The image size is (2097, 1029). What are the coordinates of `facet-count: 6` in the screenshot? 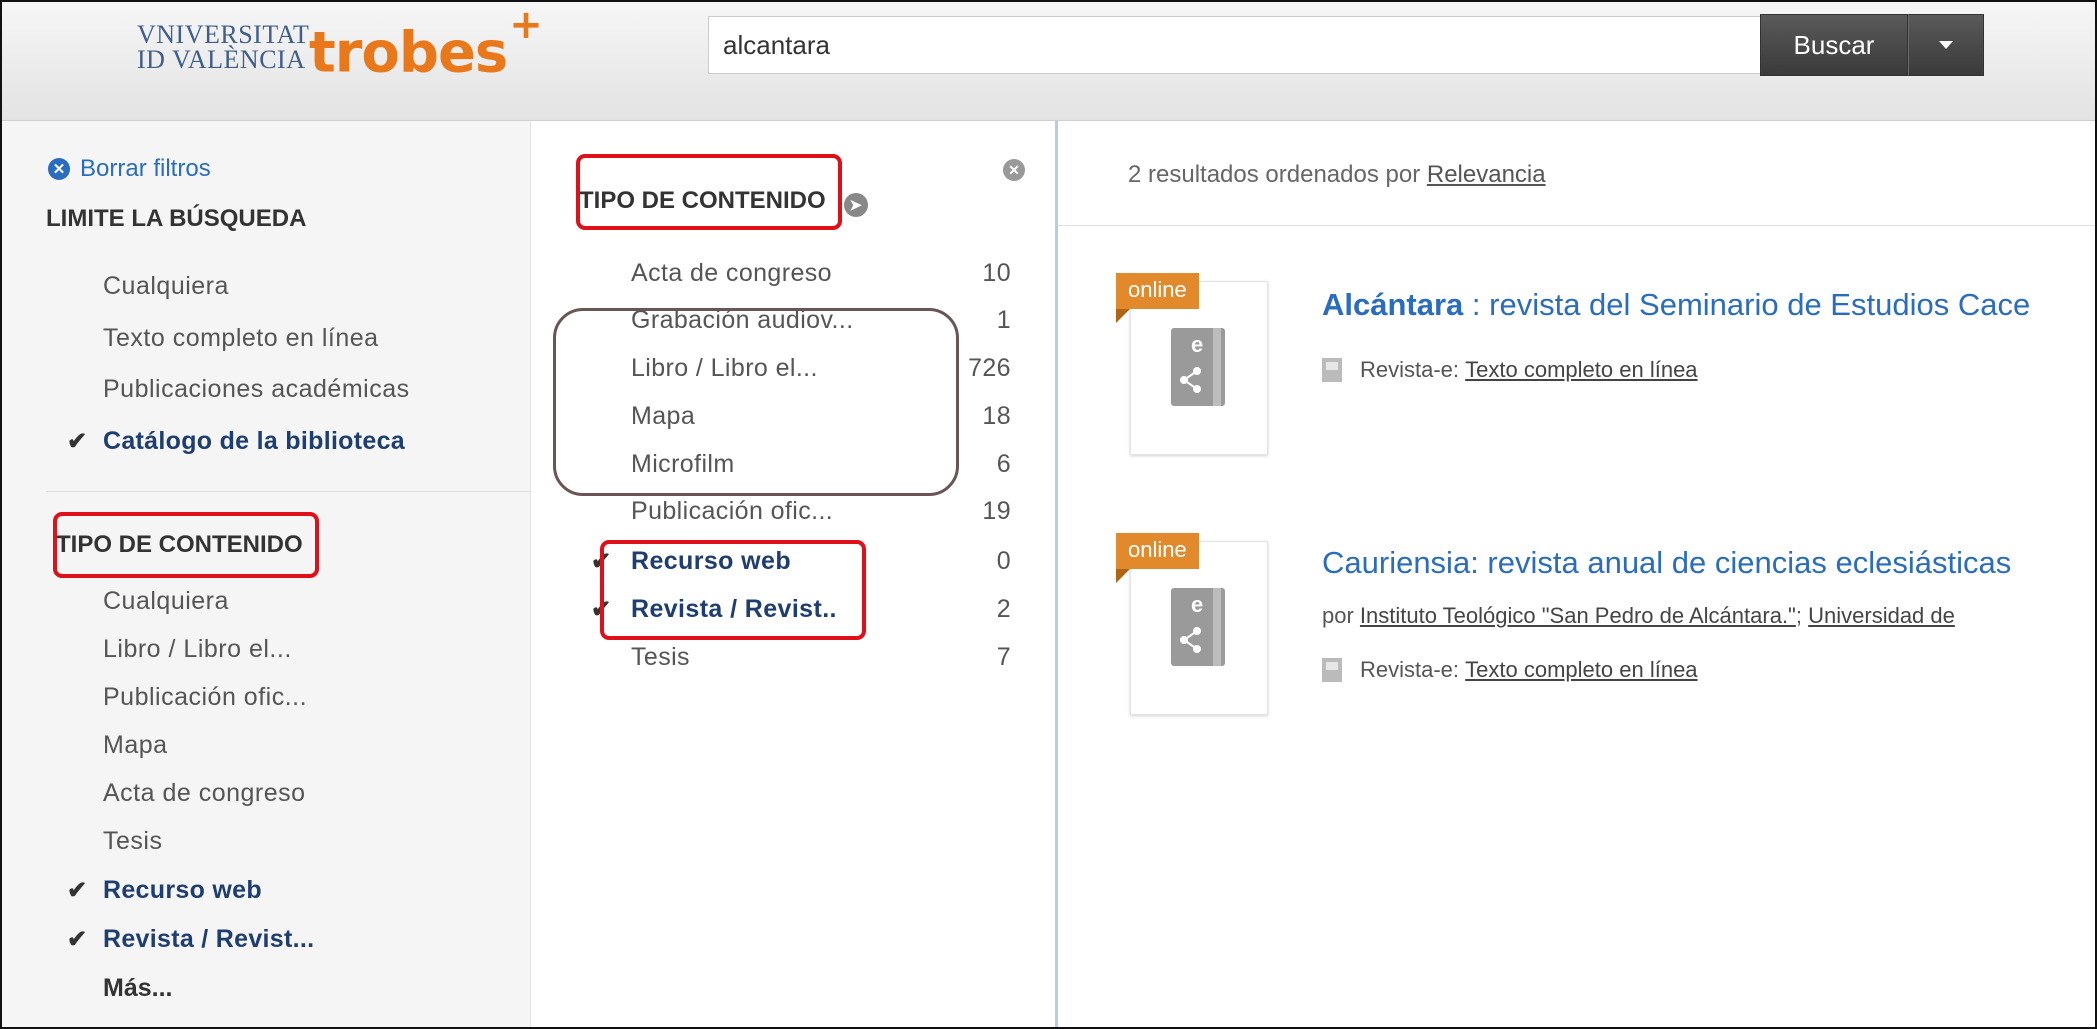 It's located at (1003, 464).